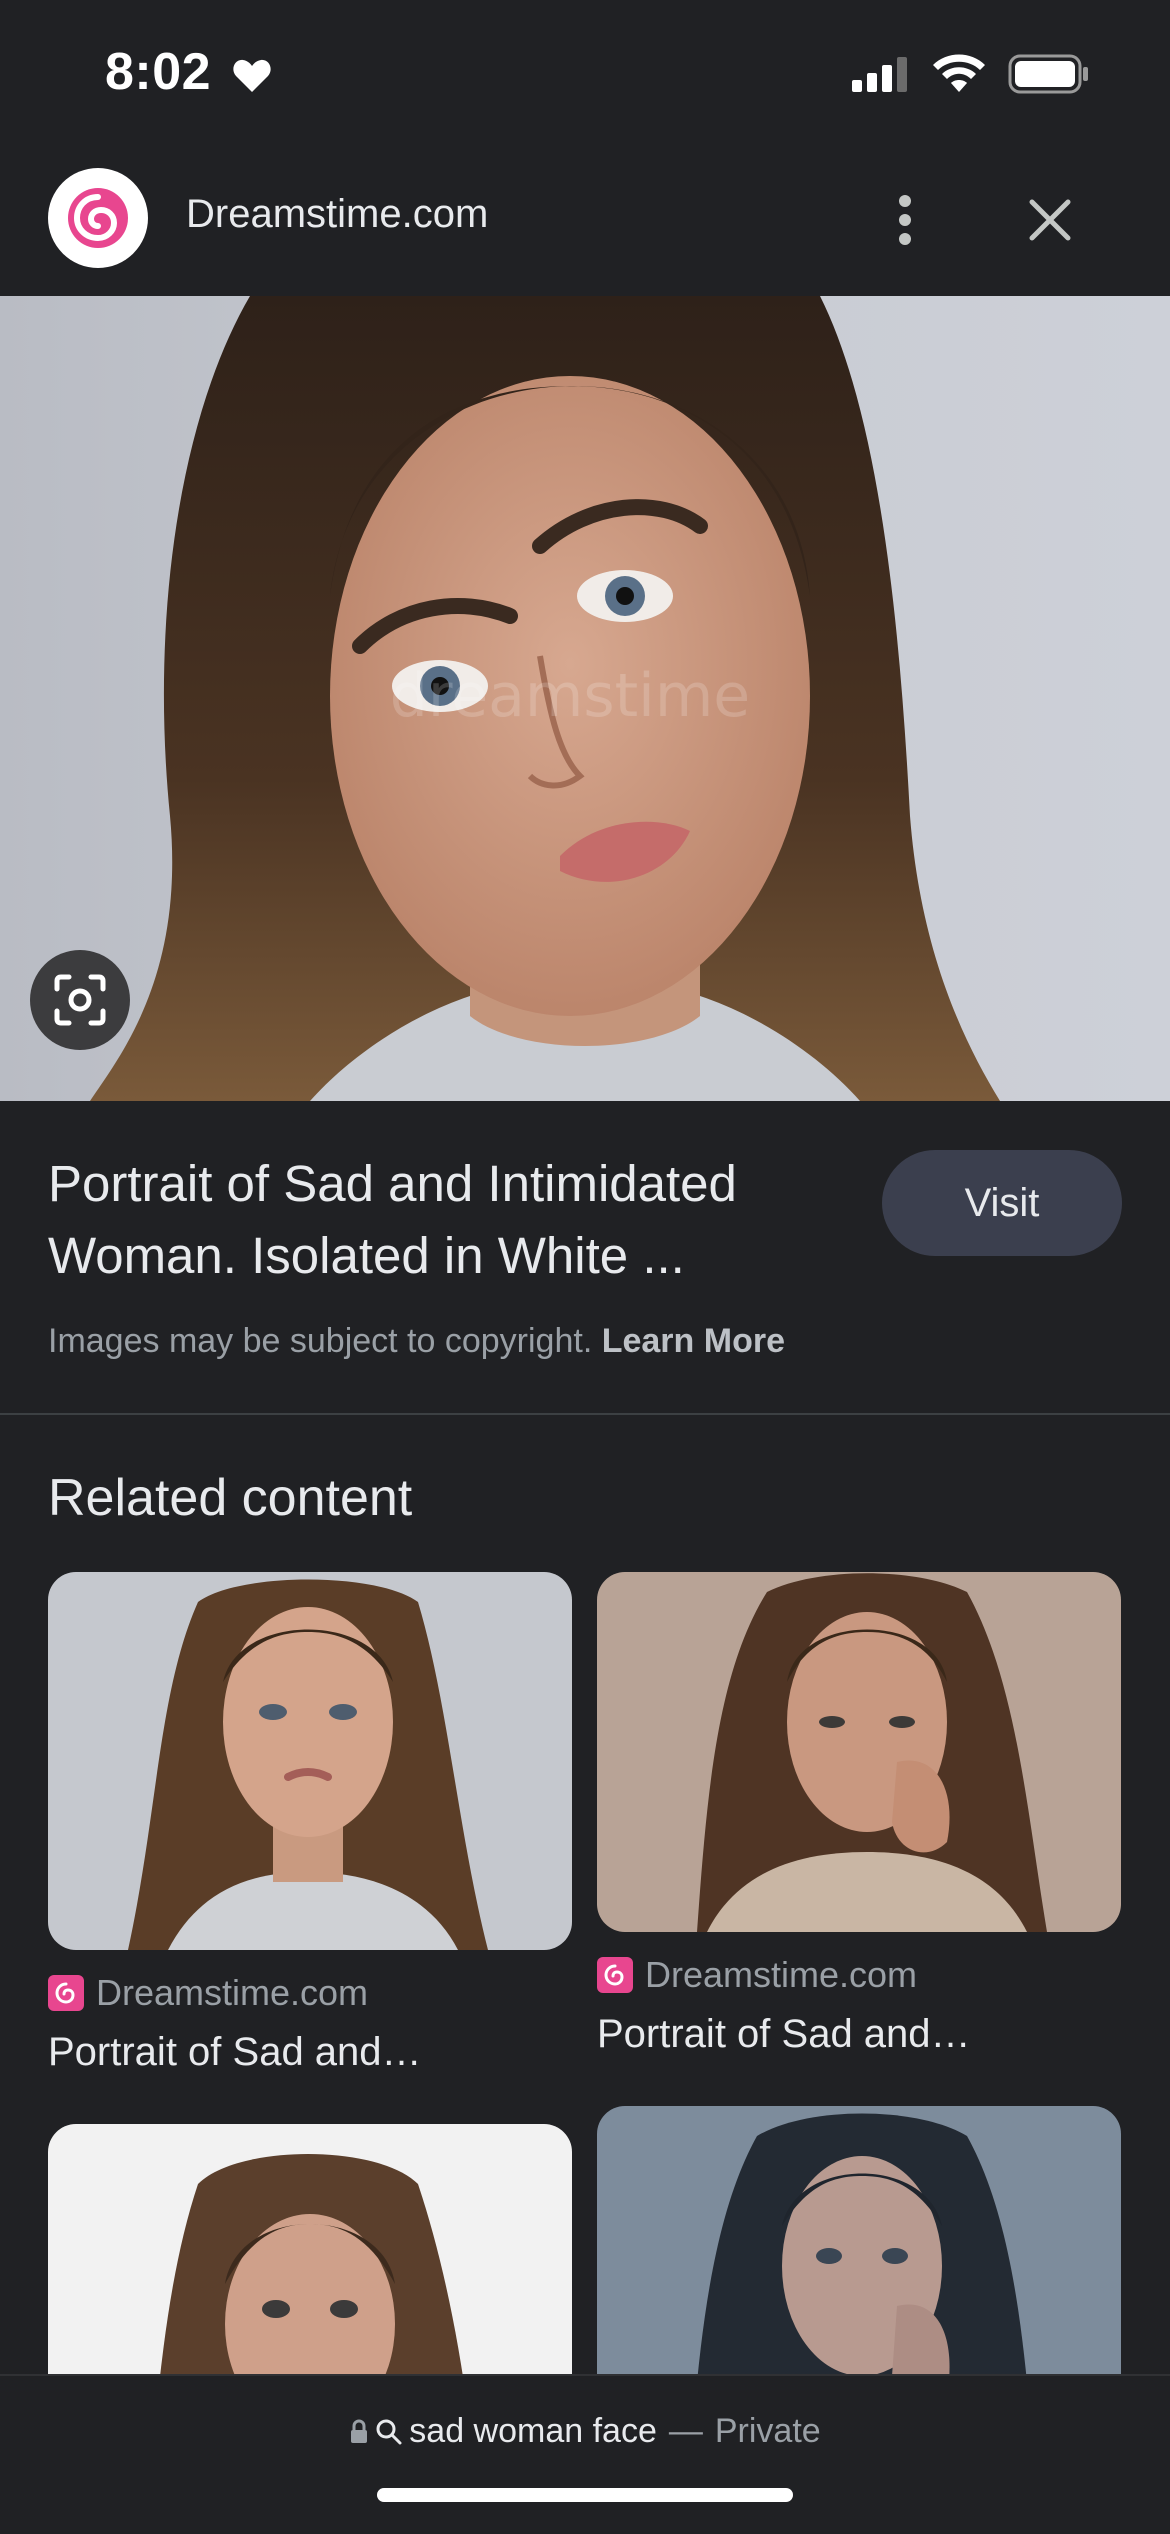 This screenshot has height=2534, width=1170. I want to click on visit-button: Visit, so click(1002, 1203).